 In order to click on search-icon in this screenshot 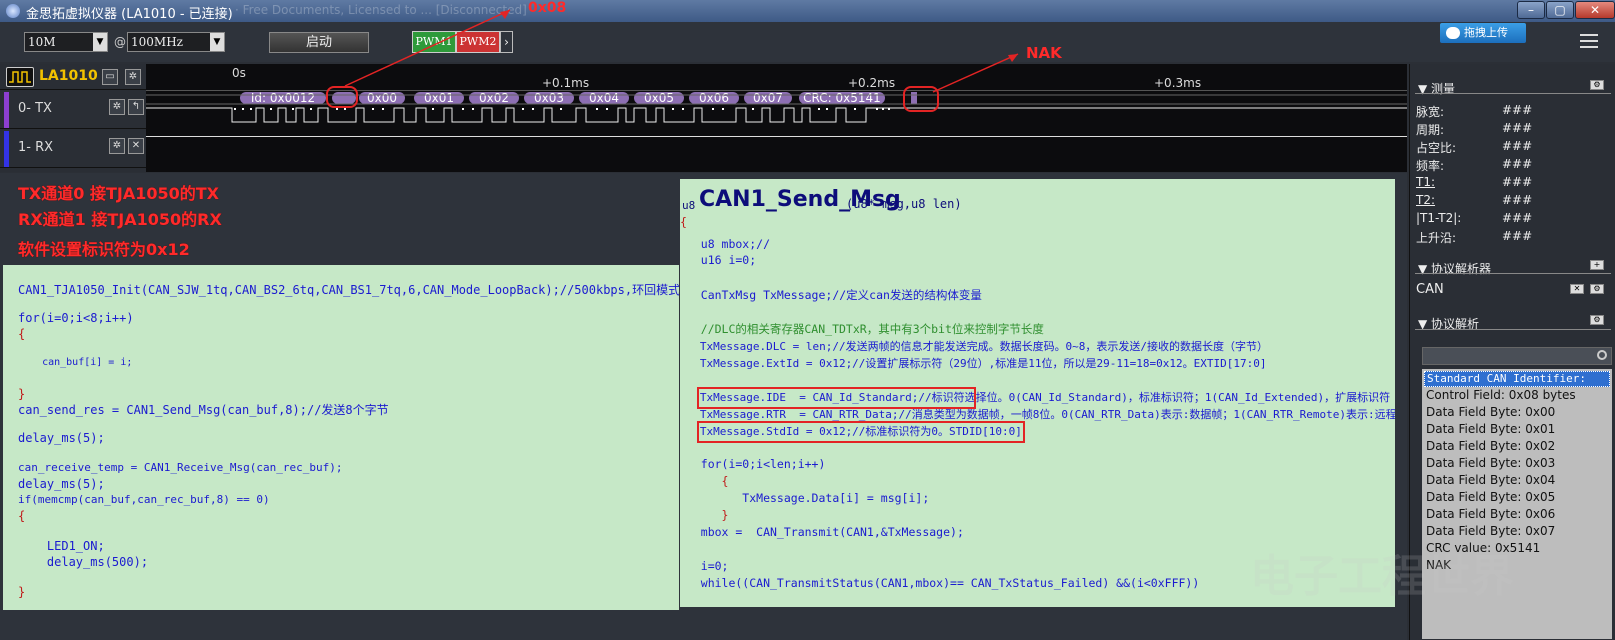, I will do `click(1602, 355)`.